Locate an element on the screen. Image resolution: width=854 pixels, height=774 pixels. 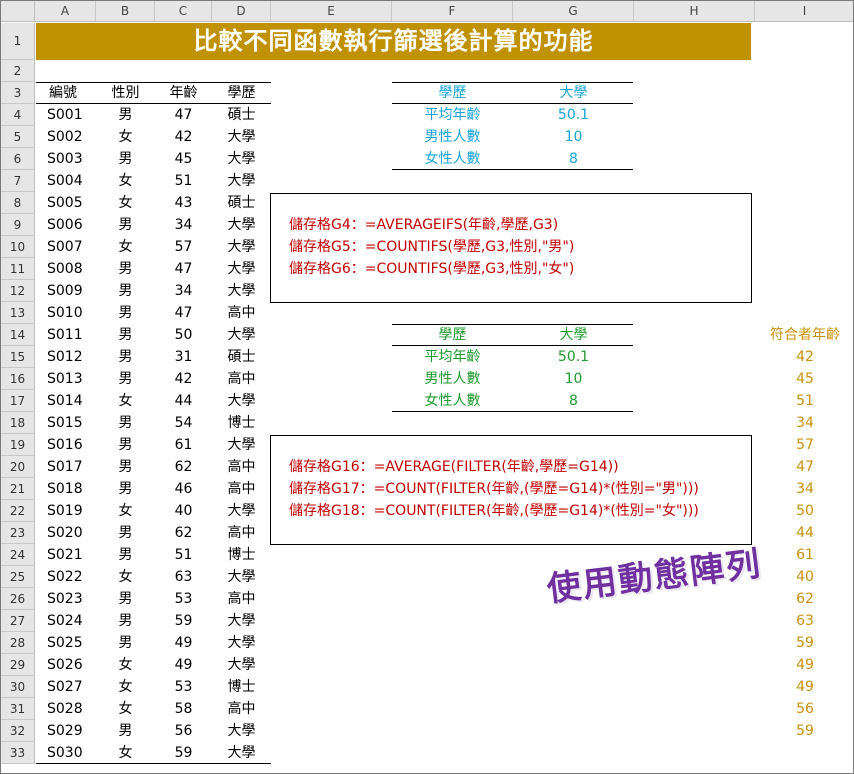
table-cell: S027 is located at coordinates (71, 687).